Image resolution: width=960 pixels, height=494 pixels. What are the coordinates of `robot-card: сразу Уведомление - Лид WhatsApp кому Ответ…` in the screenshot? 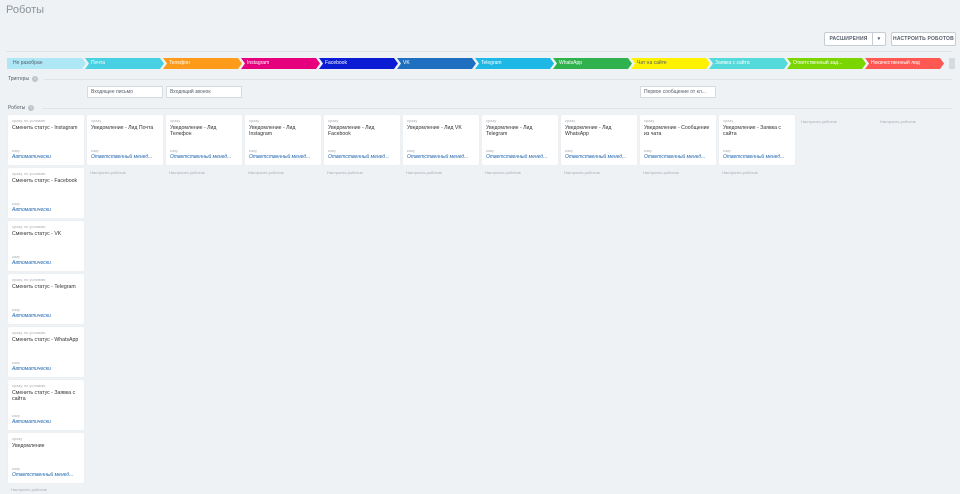 It's located at (599, 140).